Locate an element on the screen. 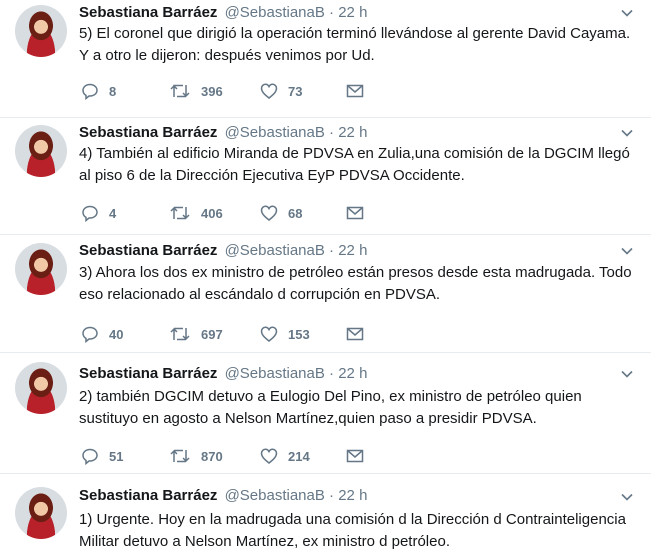 This screenshot has height=555, width=651. like-button: 214 is located at coordinates (285, 456).